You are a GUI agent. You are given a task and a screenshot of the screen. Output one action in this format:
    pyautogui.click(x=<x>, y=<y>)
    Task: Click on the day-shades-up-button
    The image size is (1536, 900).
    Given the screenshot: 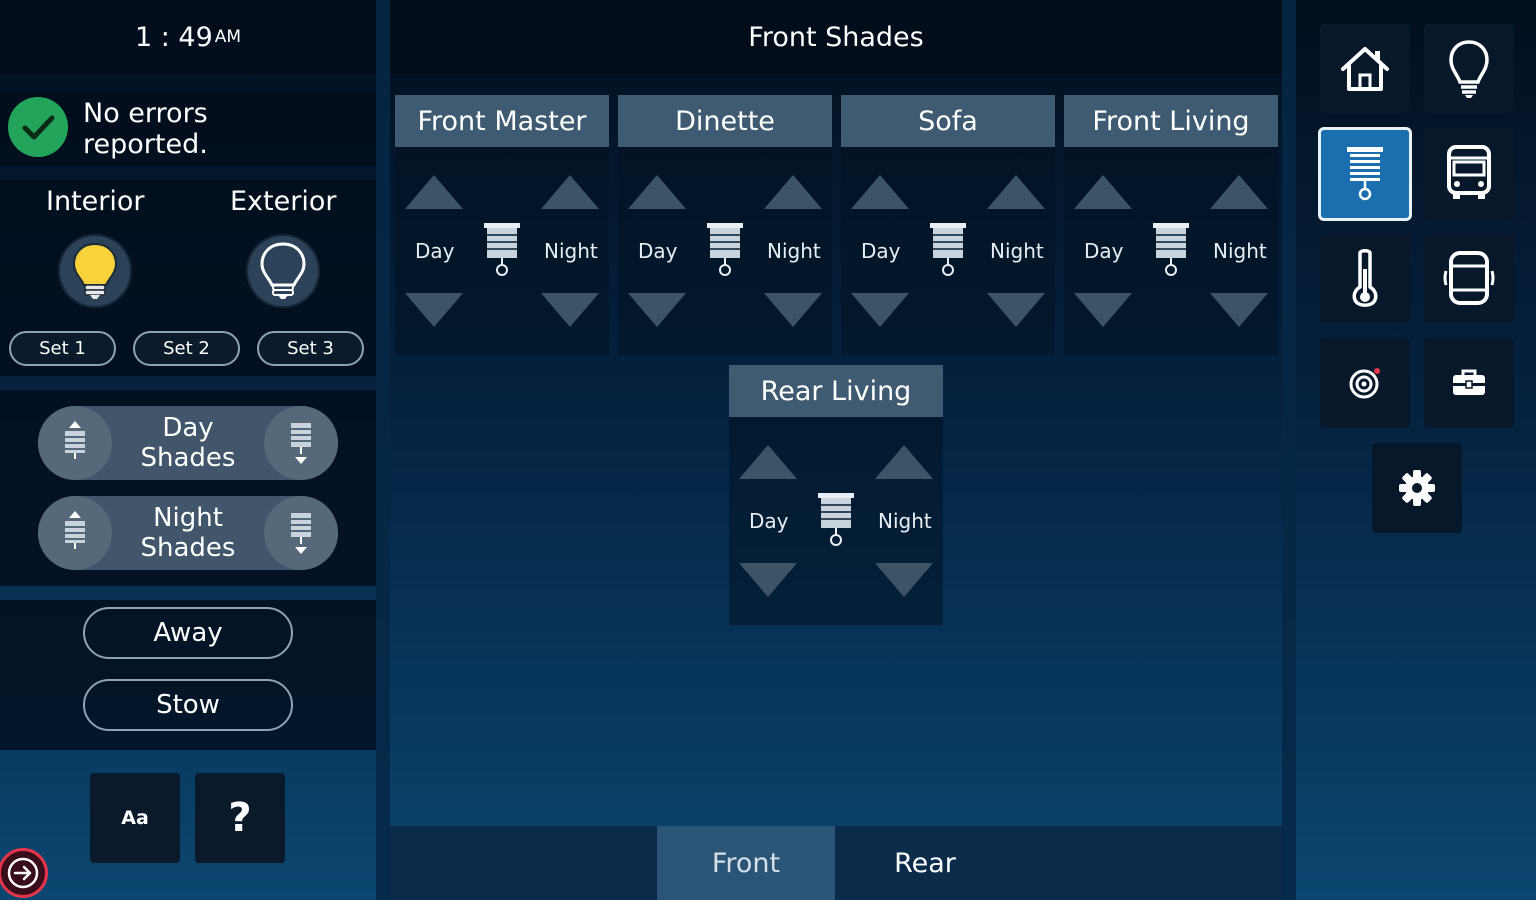 What is the action you would take?
    pyautogui.click(x=75, y=443)
    